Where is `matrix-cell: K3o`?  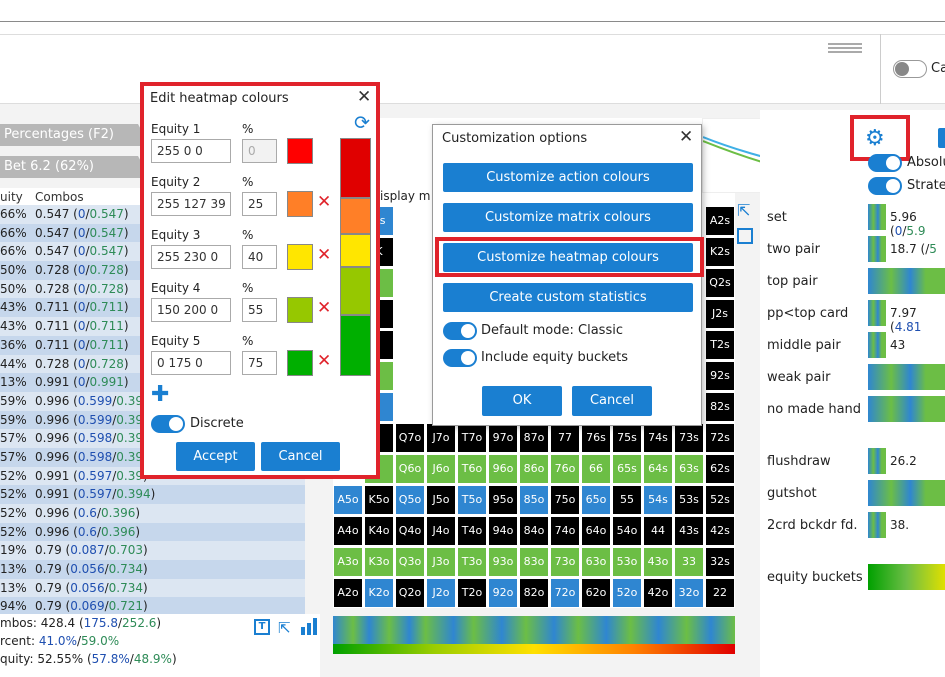
matrix-cell: K3o is located at coordinates (379, 562).